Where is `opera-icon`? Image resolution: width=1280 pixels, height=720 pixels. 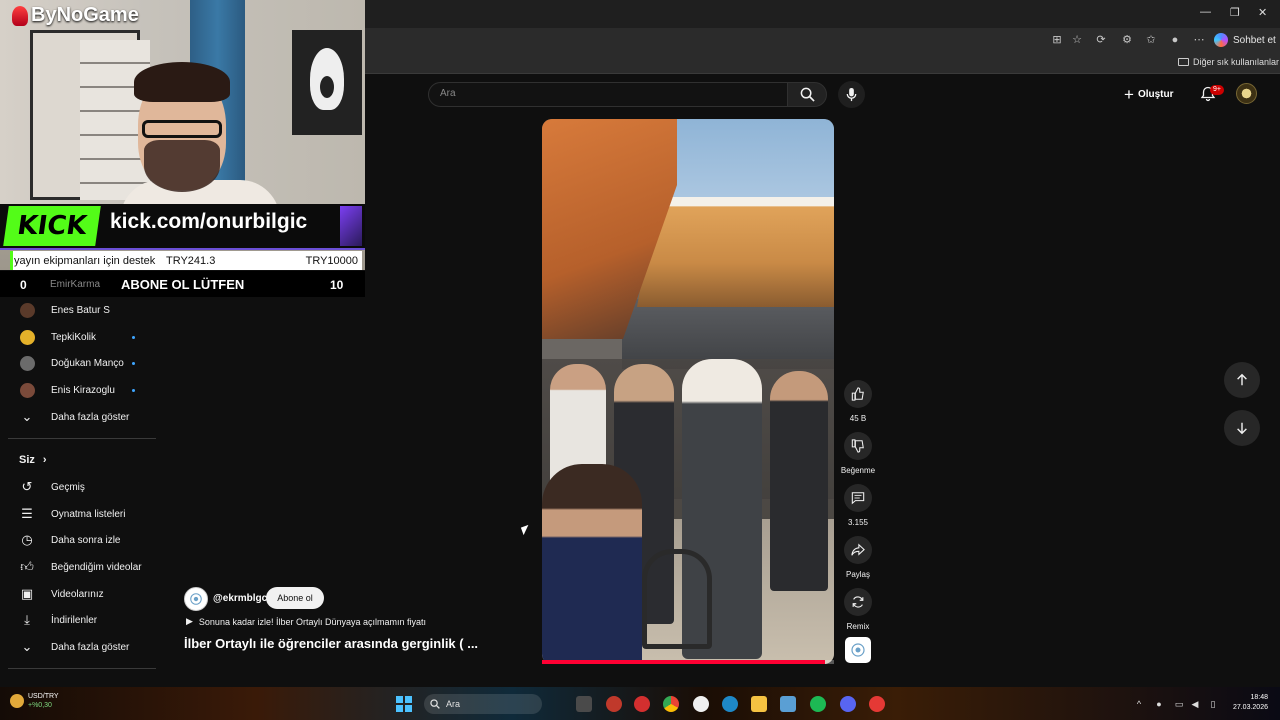 opera-icon is located at coordinates (614, 704).